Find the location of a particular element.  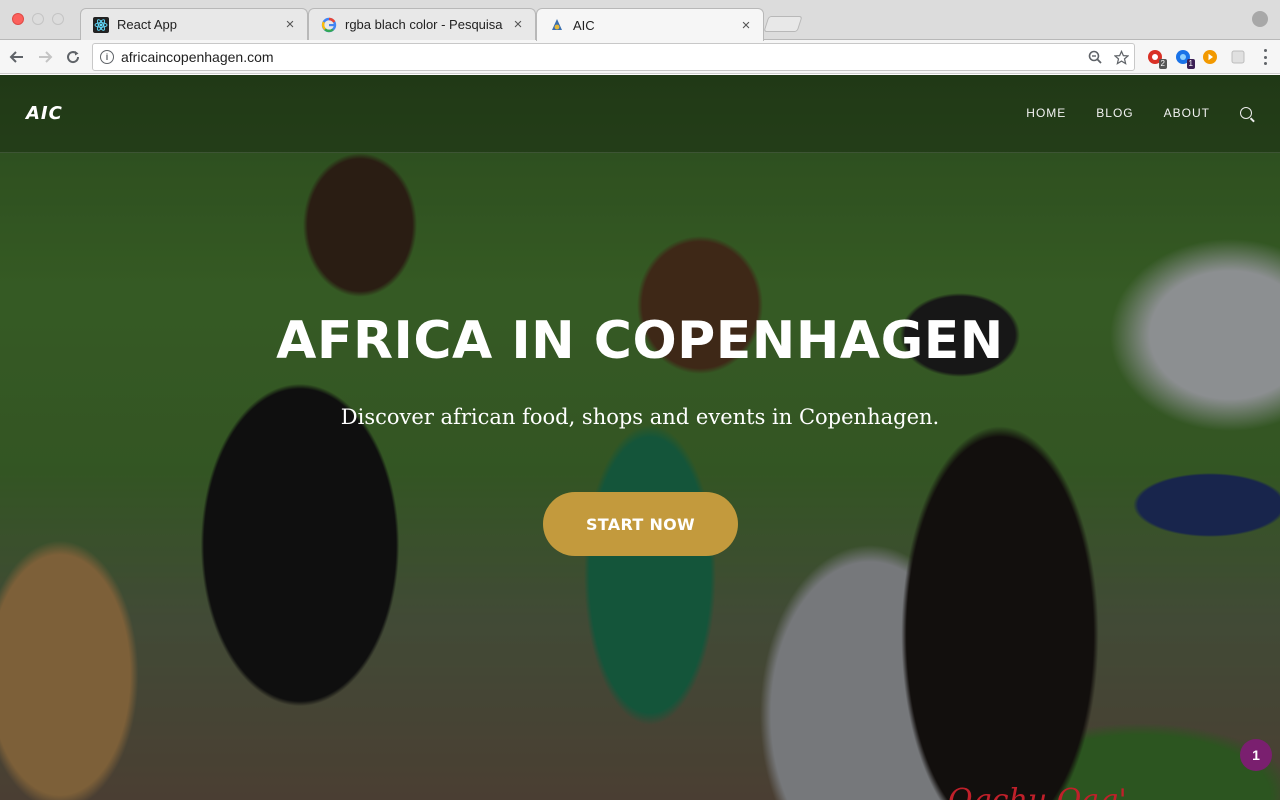

site-info-icon: i is located at coordinates (107, 57).